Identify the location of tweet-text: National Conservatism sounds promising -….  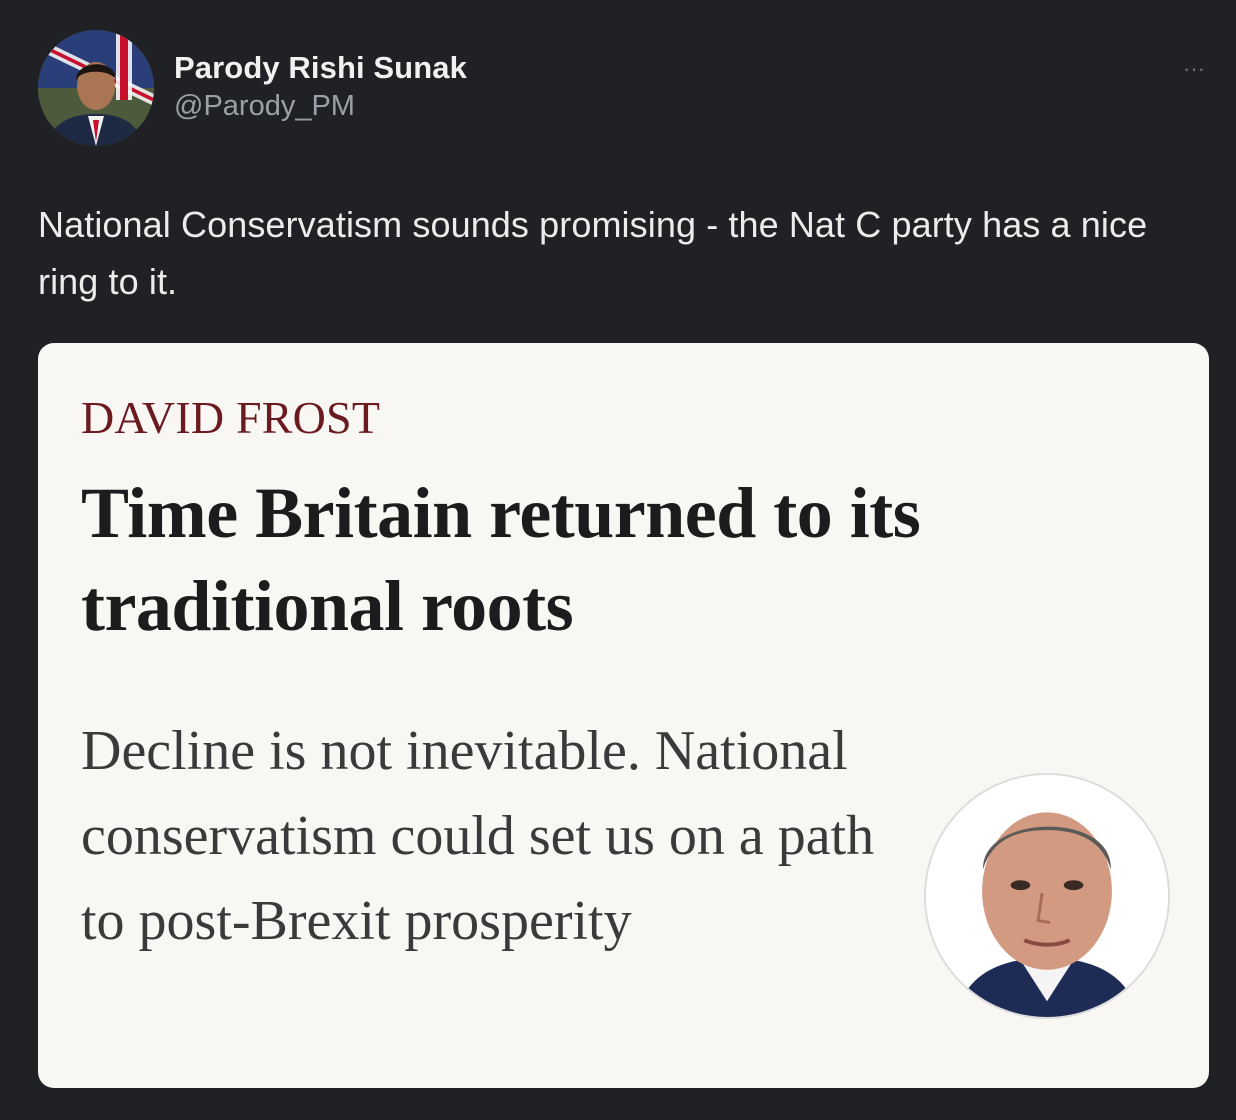
(593, 253).